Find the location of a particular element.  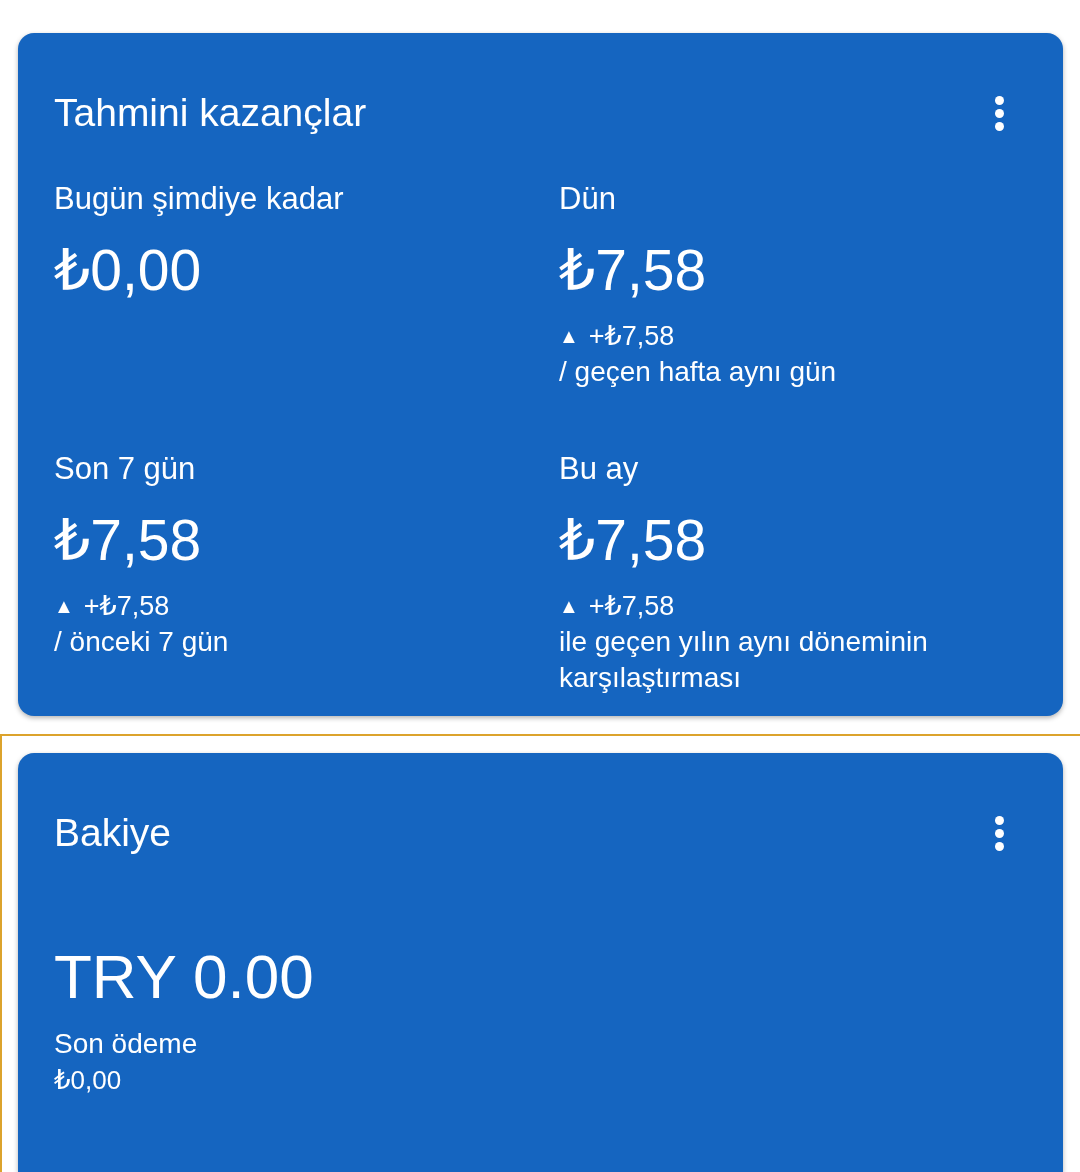

metric-label: Bugün şimdiye kadar is located at coordinates (199, 199).